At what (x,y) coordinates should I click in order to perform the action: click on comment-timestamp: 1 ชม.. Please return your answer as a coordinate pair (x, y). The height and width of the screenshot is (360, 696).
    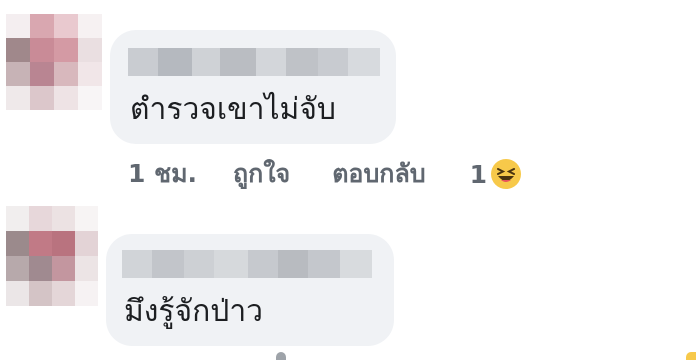
    Looking at the image, I should click on (162, 174).